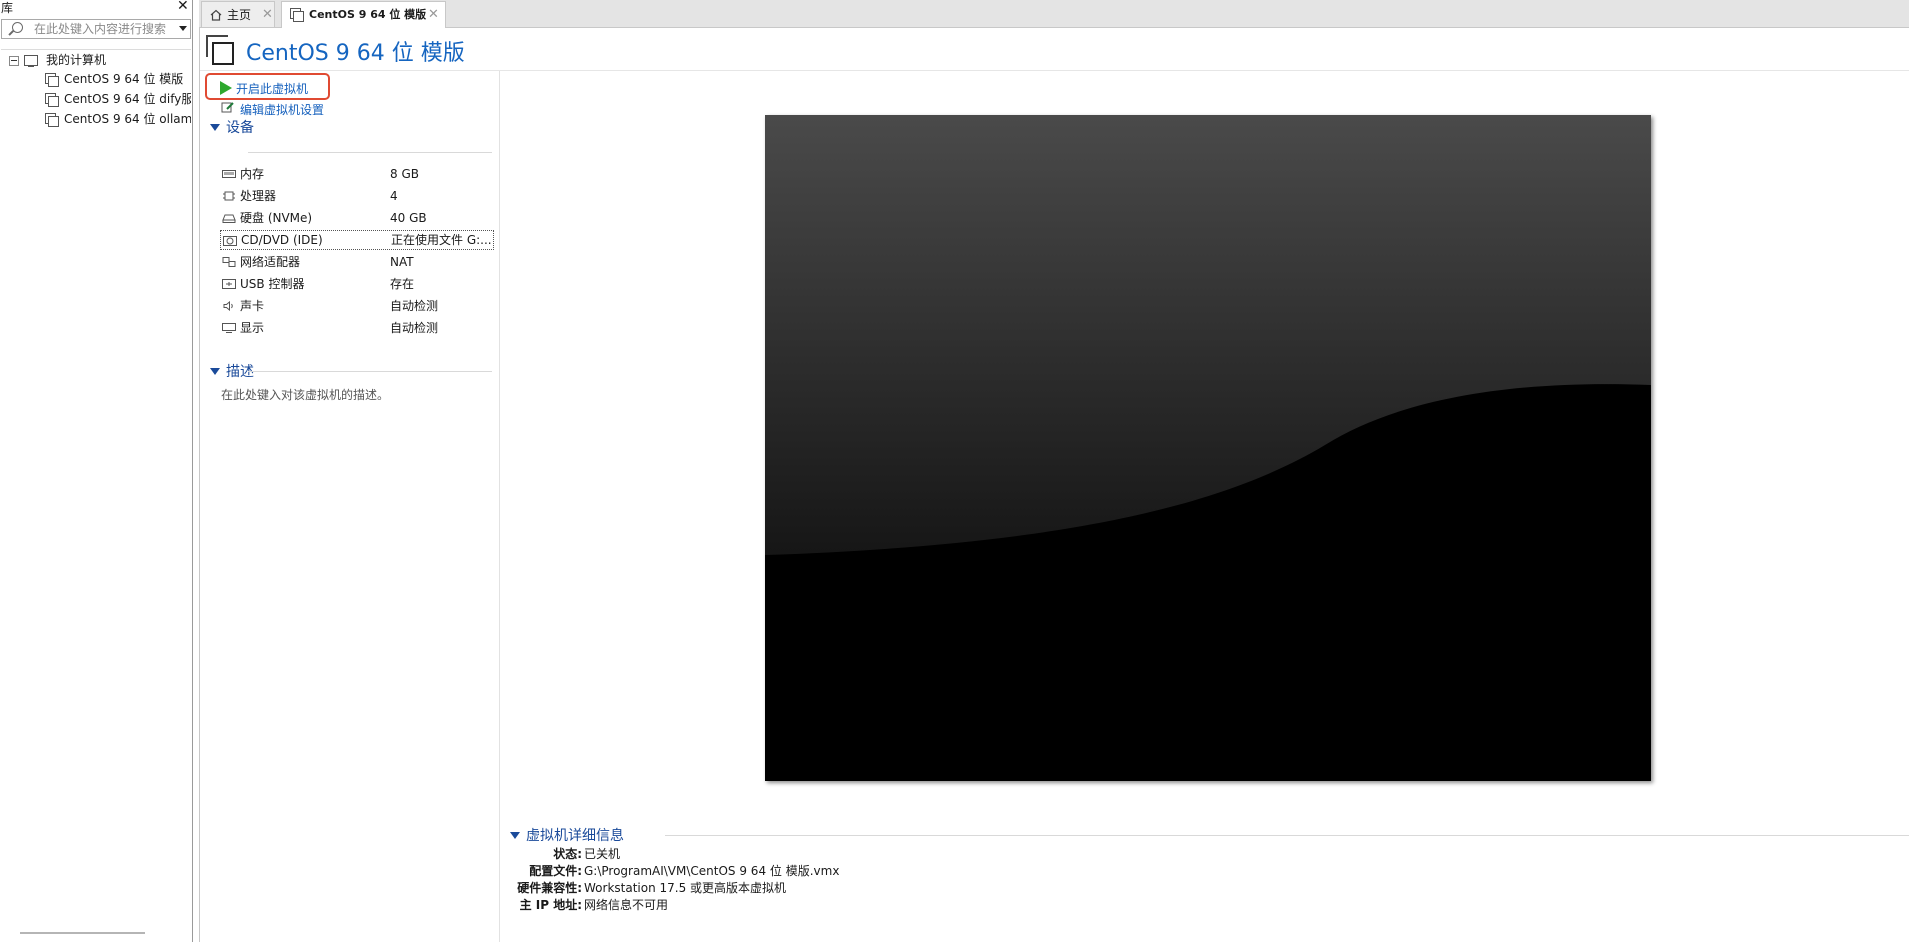  What do you see at coordinates (124, 79) in the screenshot?
I see `tree-item-label: CentOS 9 64 位 模版` at bounding box center [124, 79].